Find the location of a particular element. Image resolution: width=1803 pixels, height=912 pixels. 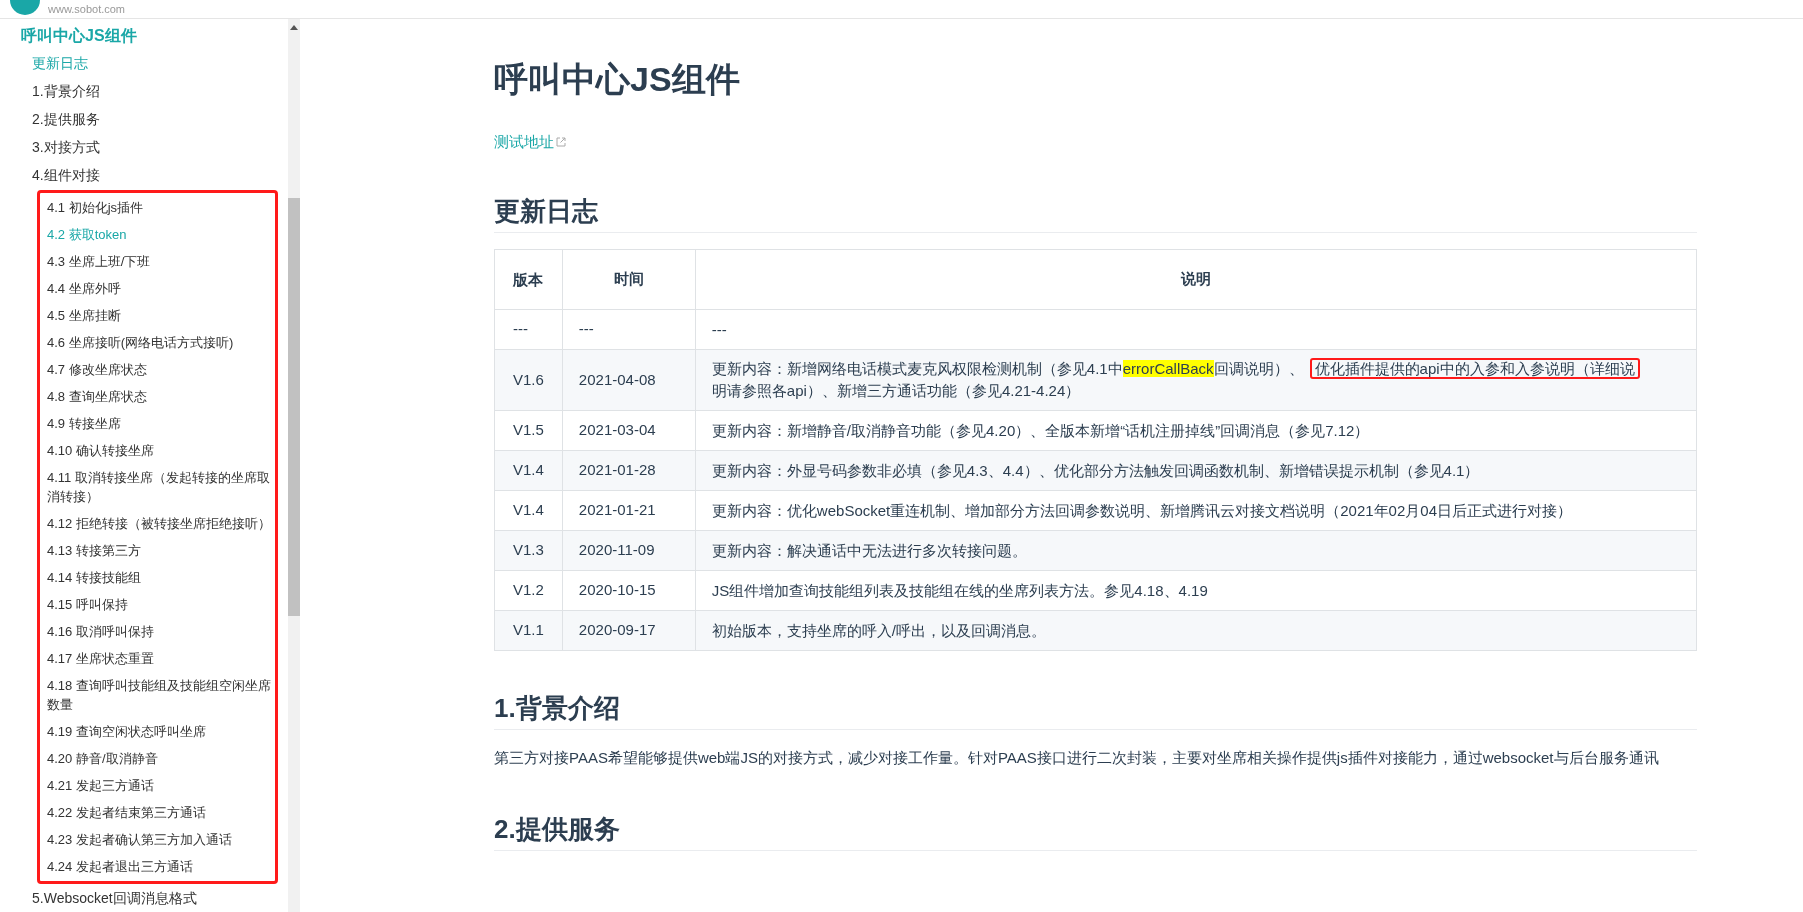

table-cell: 2020-11-09 is located at coordinates (629, 550).